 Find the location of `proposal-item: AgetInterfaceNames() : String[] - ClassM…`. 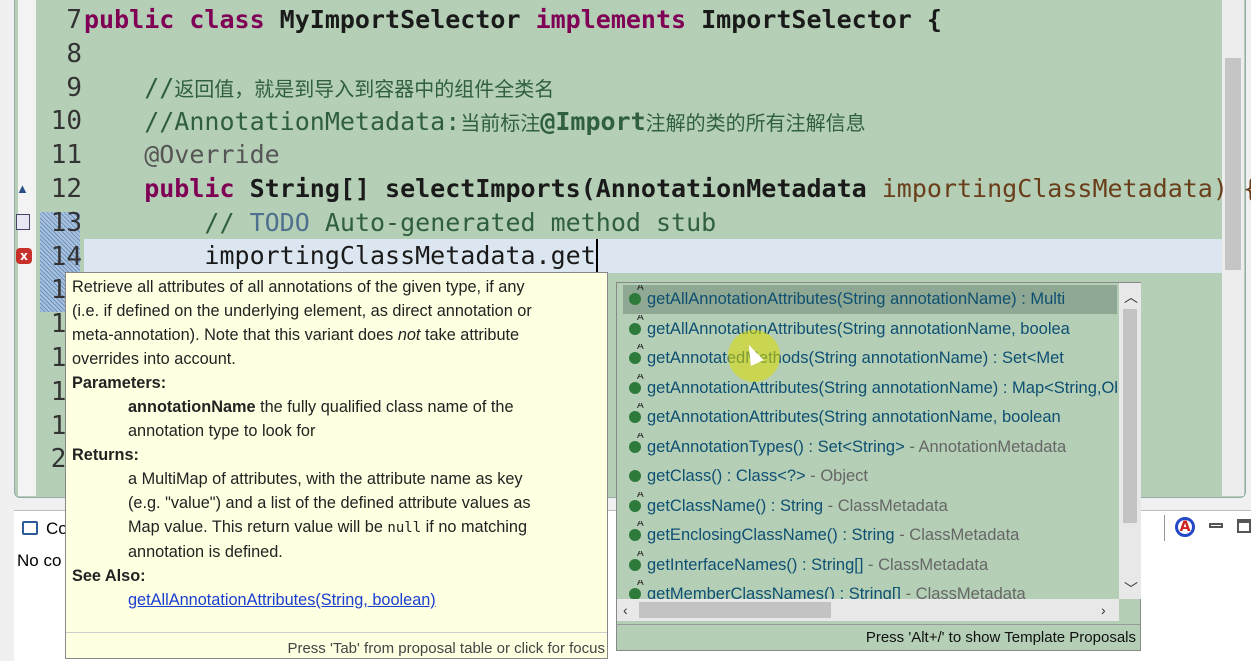

proposal-item: AgetInterfaceNames() : String[] - ClassM… is located at coordinates (870, 565).